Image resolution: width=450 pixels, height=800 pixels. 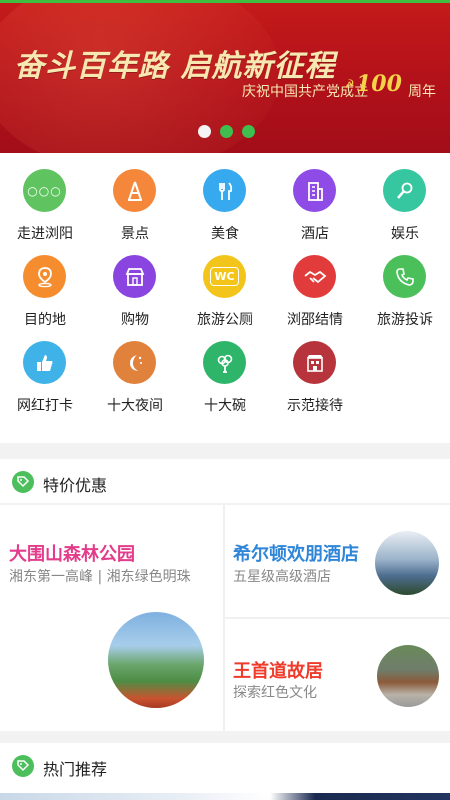 What do you see at coordinates (224, 190) in the screenshot?
I see `fork-knife-icon` at bounding box center [224, 190].